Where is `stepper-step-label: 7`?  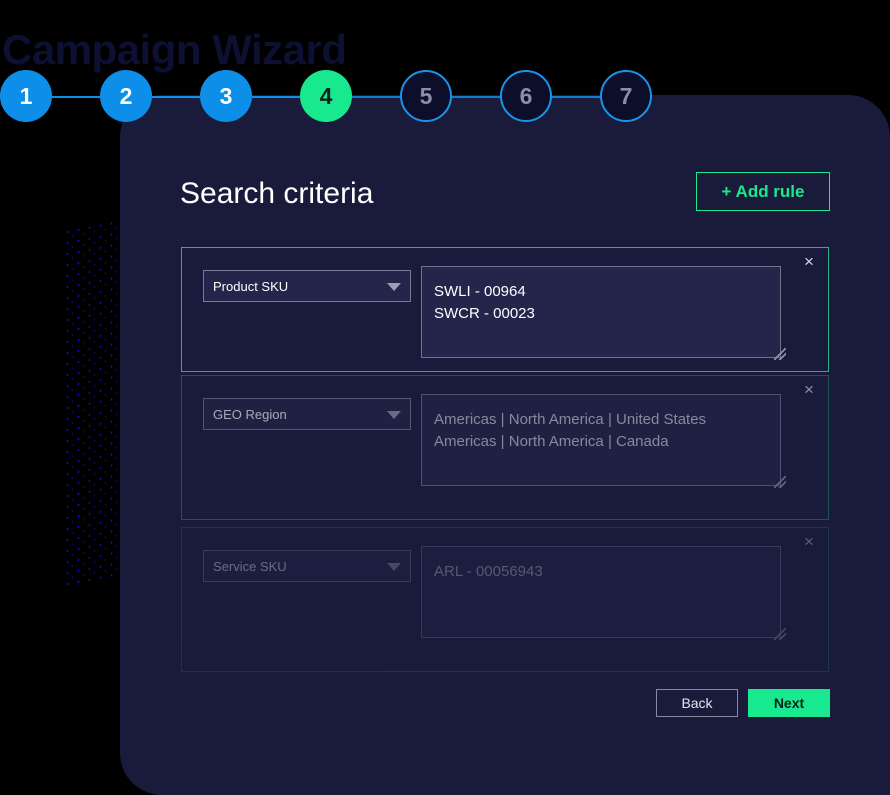
stepper-step-label: 7 is located at coordinates (626, 95).